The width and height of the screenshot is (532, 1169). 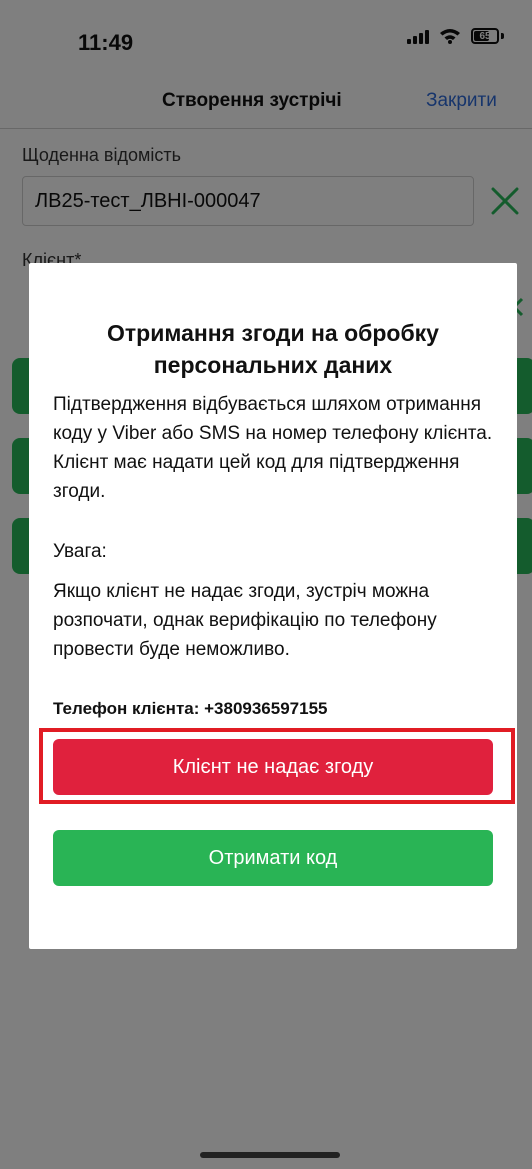 I want to click on warning-label: Увага:, so click(x=80, y=551).